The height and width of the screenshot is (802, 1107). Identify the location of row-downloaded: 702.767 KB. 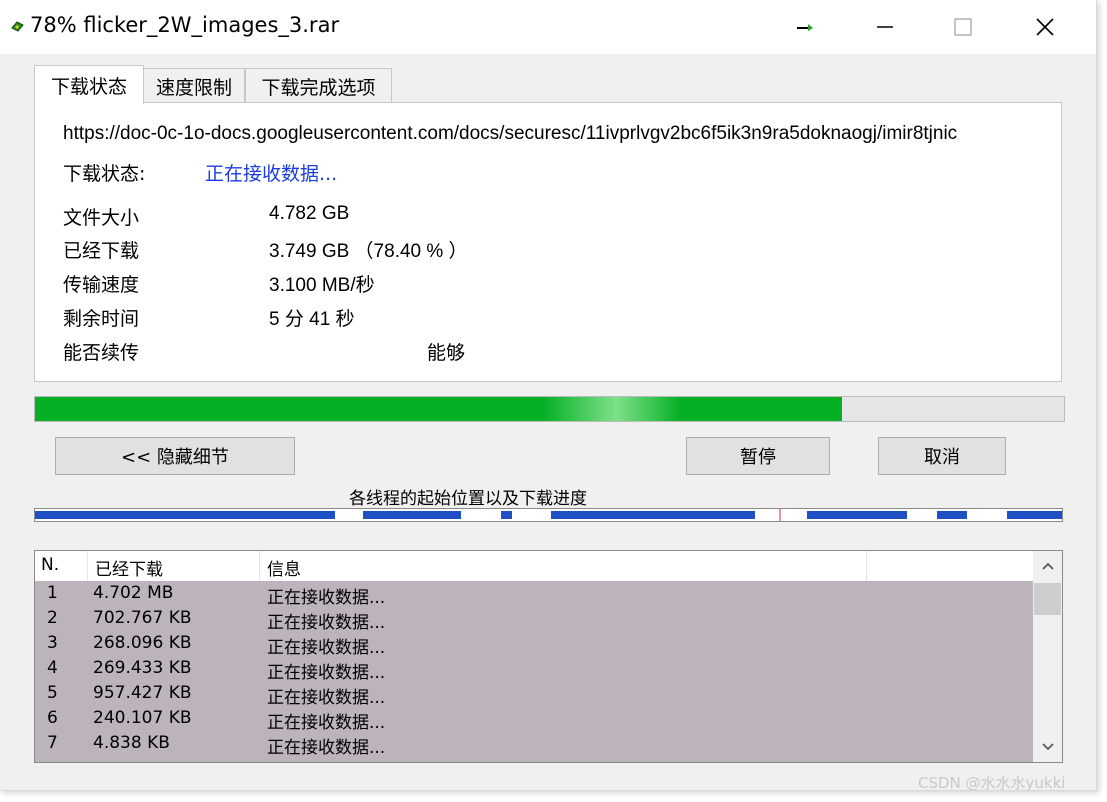
(142, 618).